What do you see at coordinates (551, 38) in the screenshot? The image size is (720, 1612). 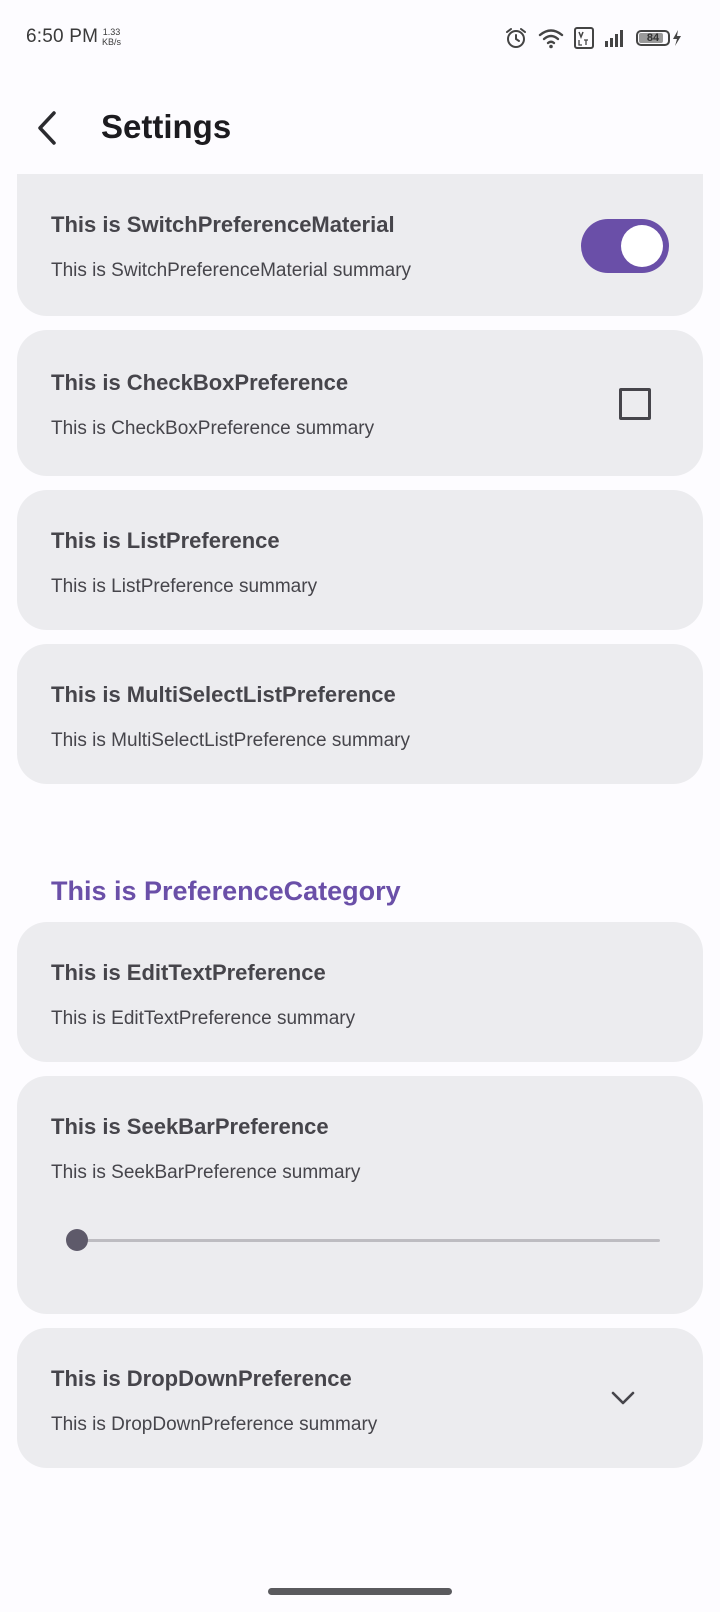 I see `wifi-icon` at bounding box center [551, 38].